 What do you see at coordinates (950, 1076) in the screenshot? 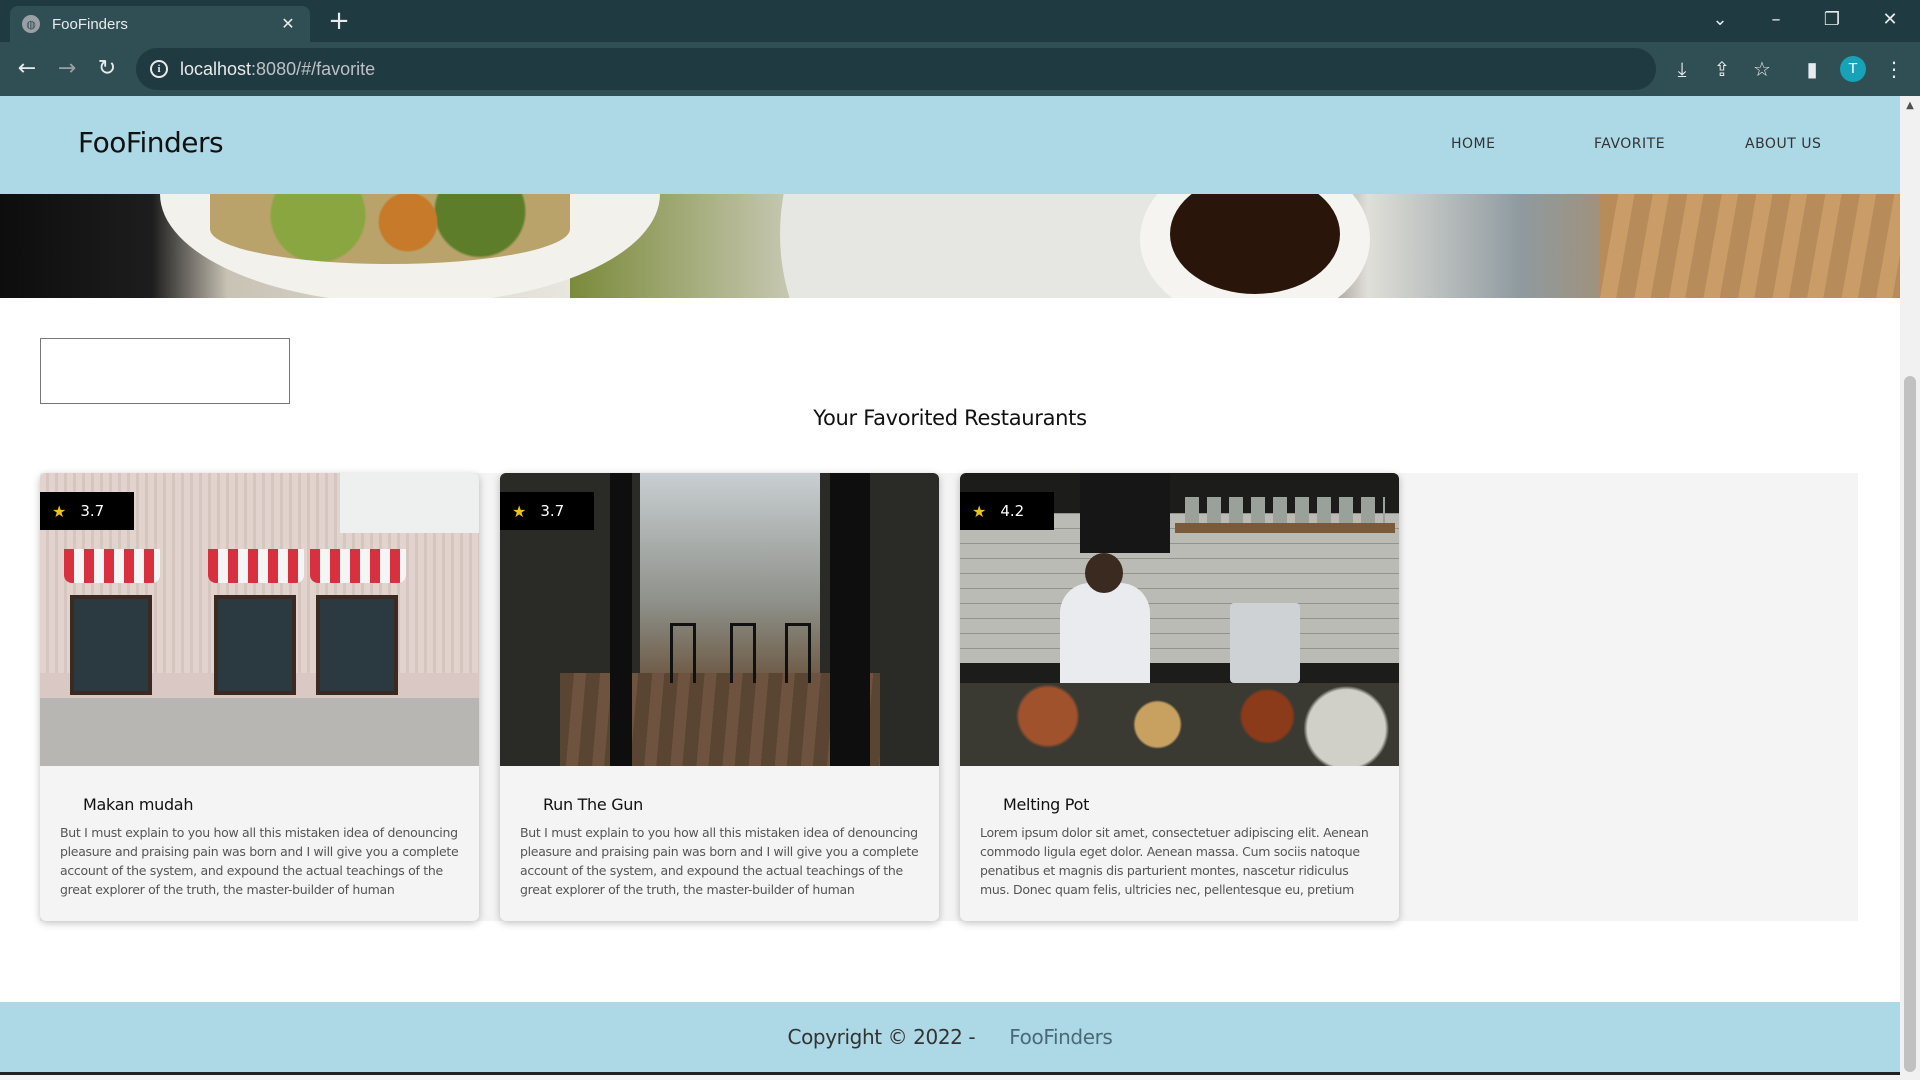
I see `page-bottom-edge` at bounding box center [950, 1076].